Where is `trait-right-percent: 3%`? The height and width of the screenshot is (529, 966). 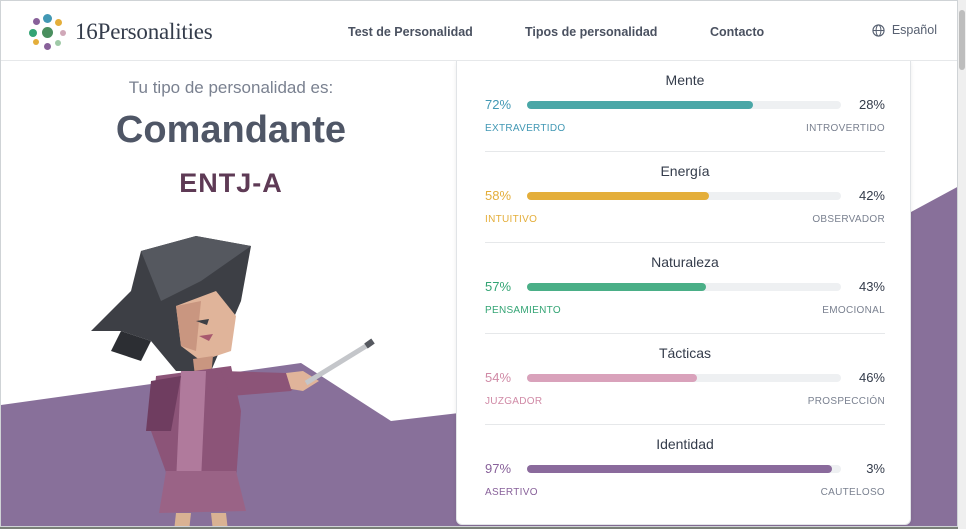
trait-right-percent: 3% is located at coordinates (875, 468).